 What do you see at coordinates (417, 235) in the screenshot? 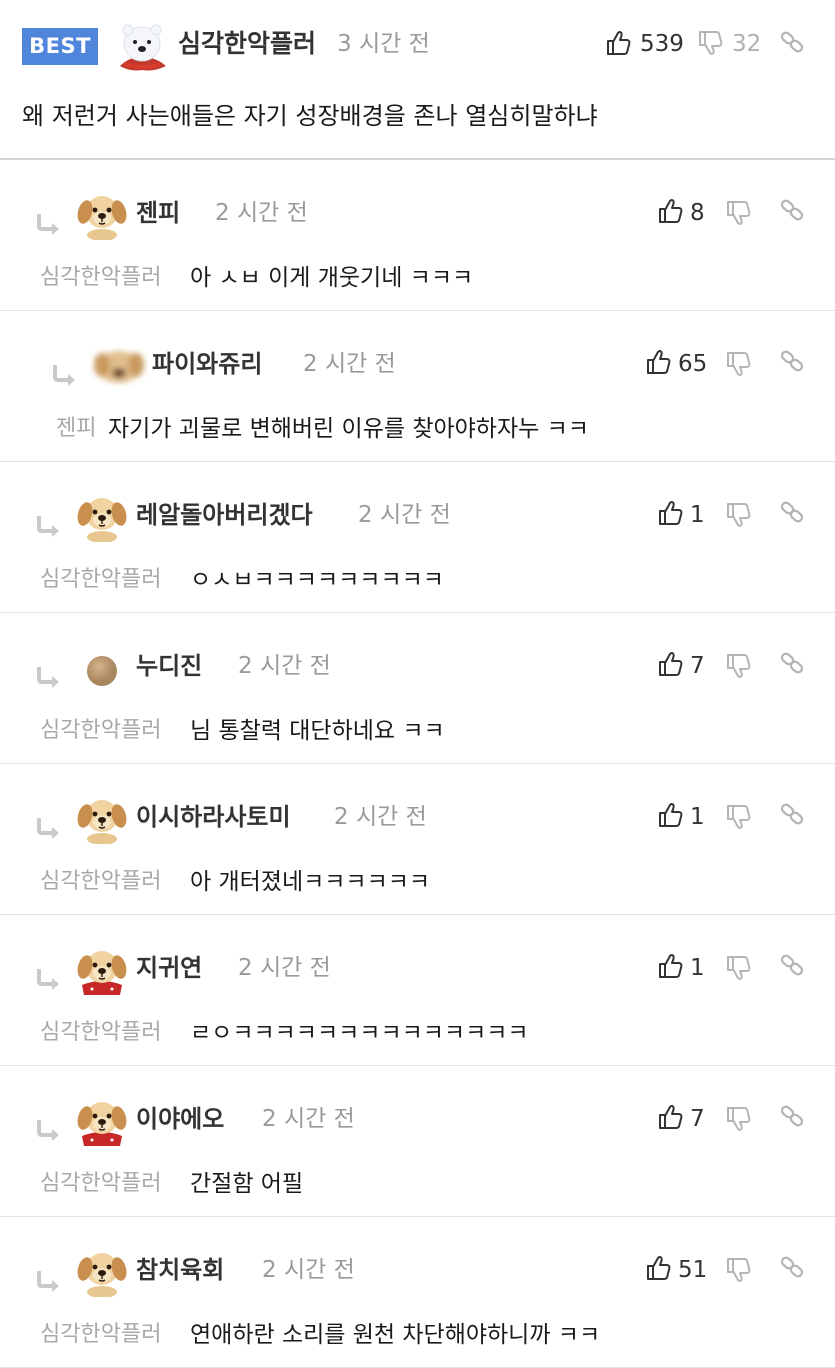
I see `reply-comment: 젠피 2 시간 전 8 심각한악플러 아 ㅅㅂ 이게 개웃기네 ㅋㅋㅋ` at bounding box center [417, 235].